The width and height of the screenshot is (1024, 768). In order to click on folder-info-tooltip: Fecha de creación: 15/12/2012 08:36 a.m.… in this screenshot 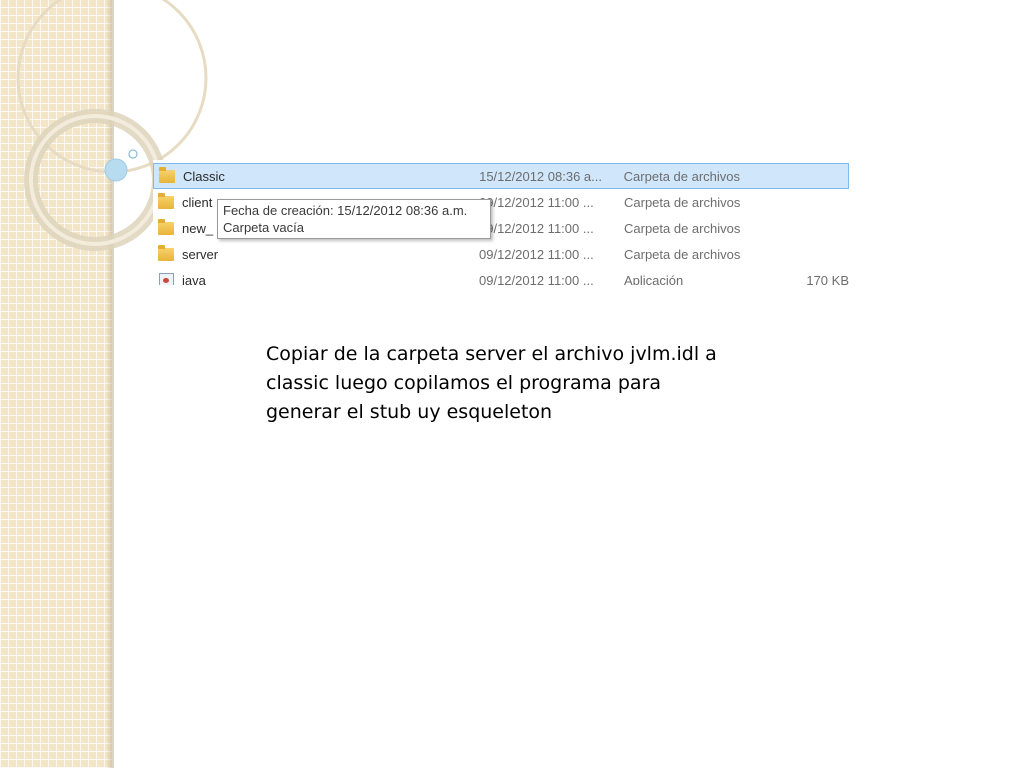, I will do `click(354, 219)`.